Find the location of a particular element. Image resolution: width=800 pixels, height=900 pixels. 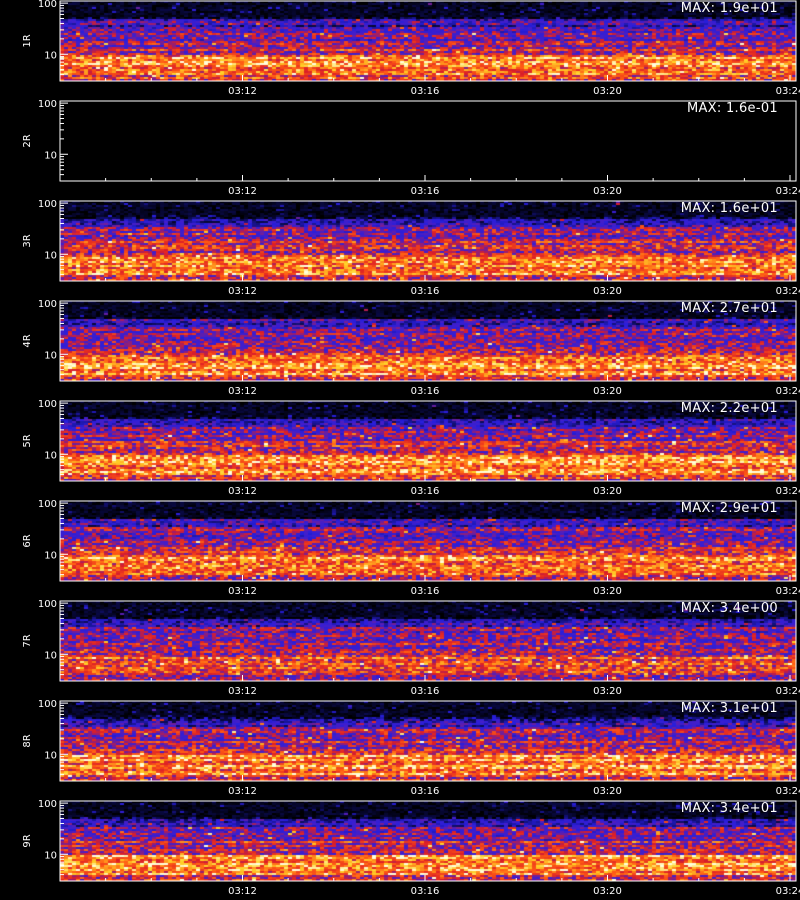

plot-frame is located at coordinates (428, 141).